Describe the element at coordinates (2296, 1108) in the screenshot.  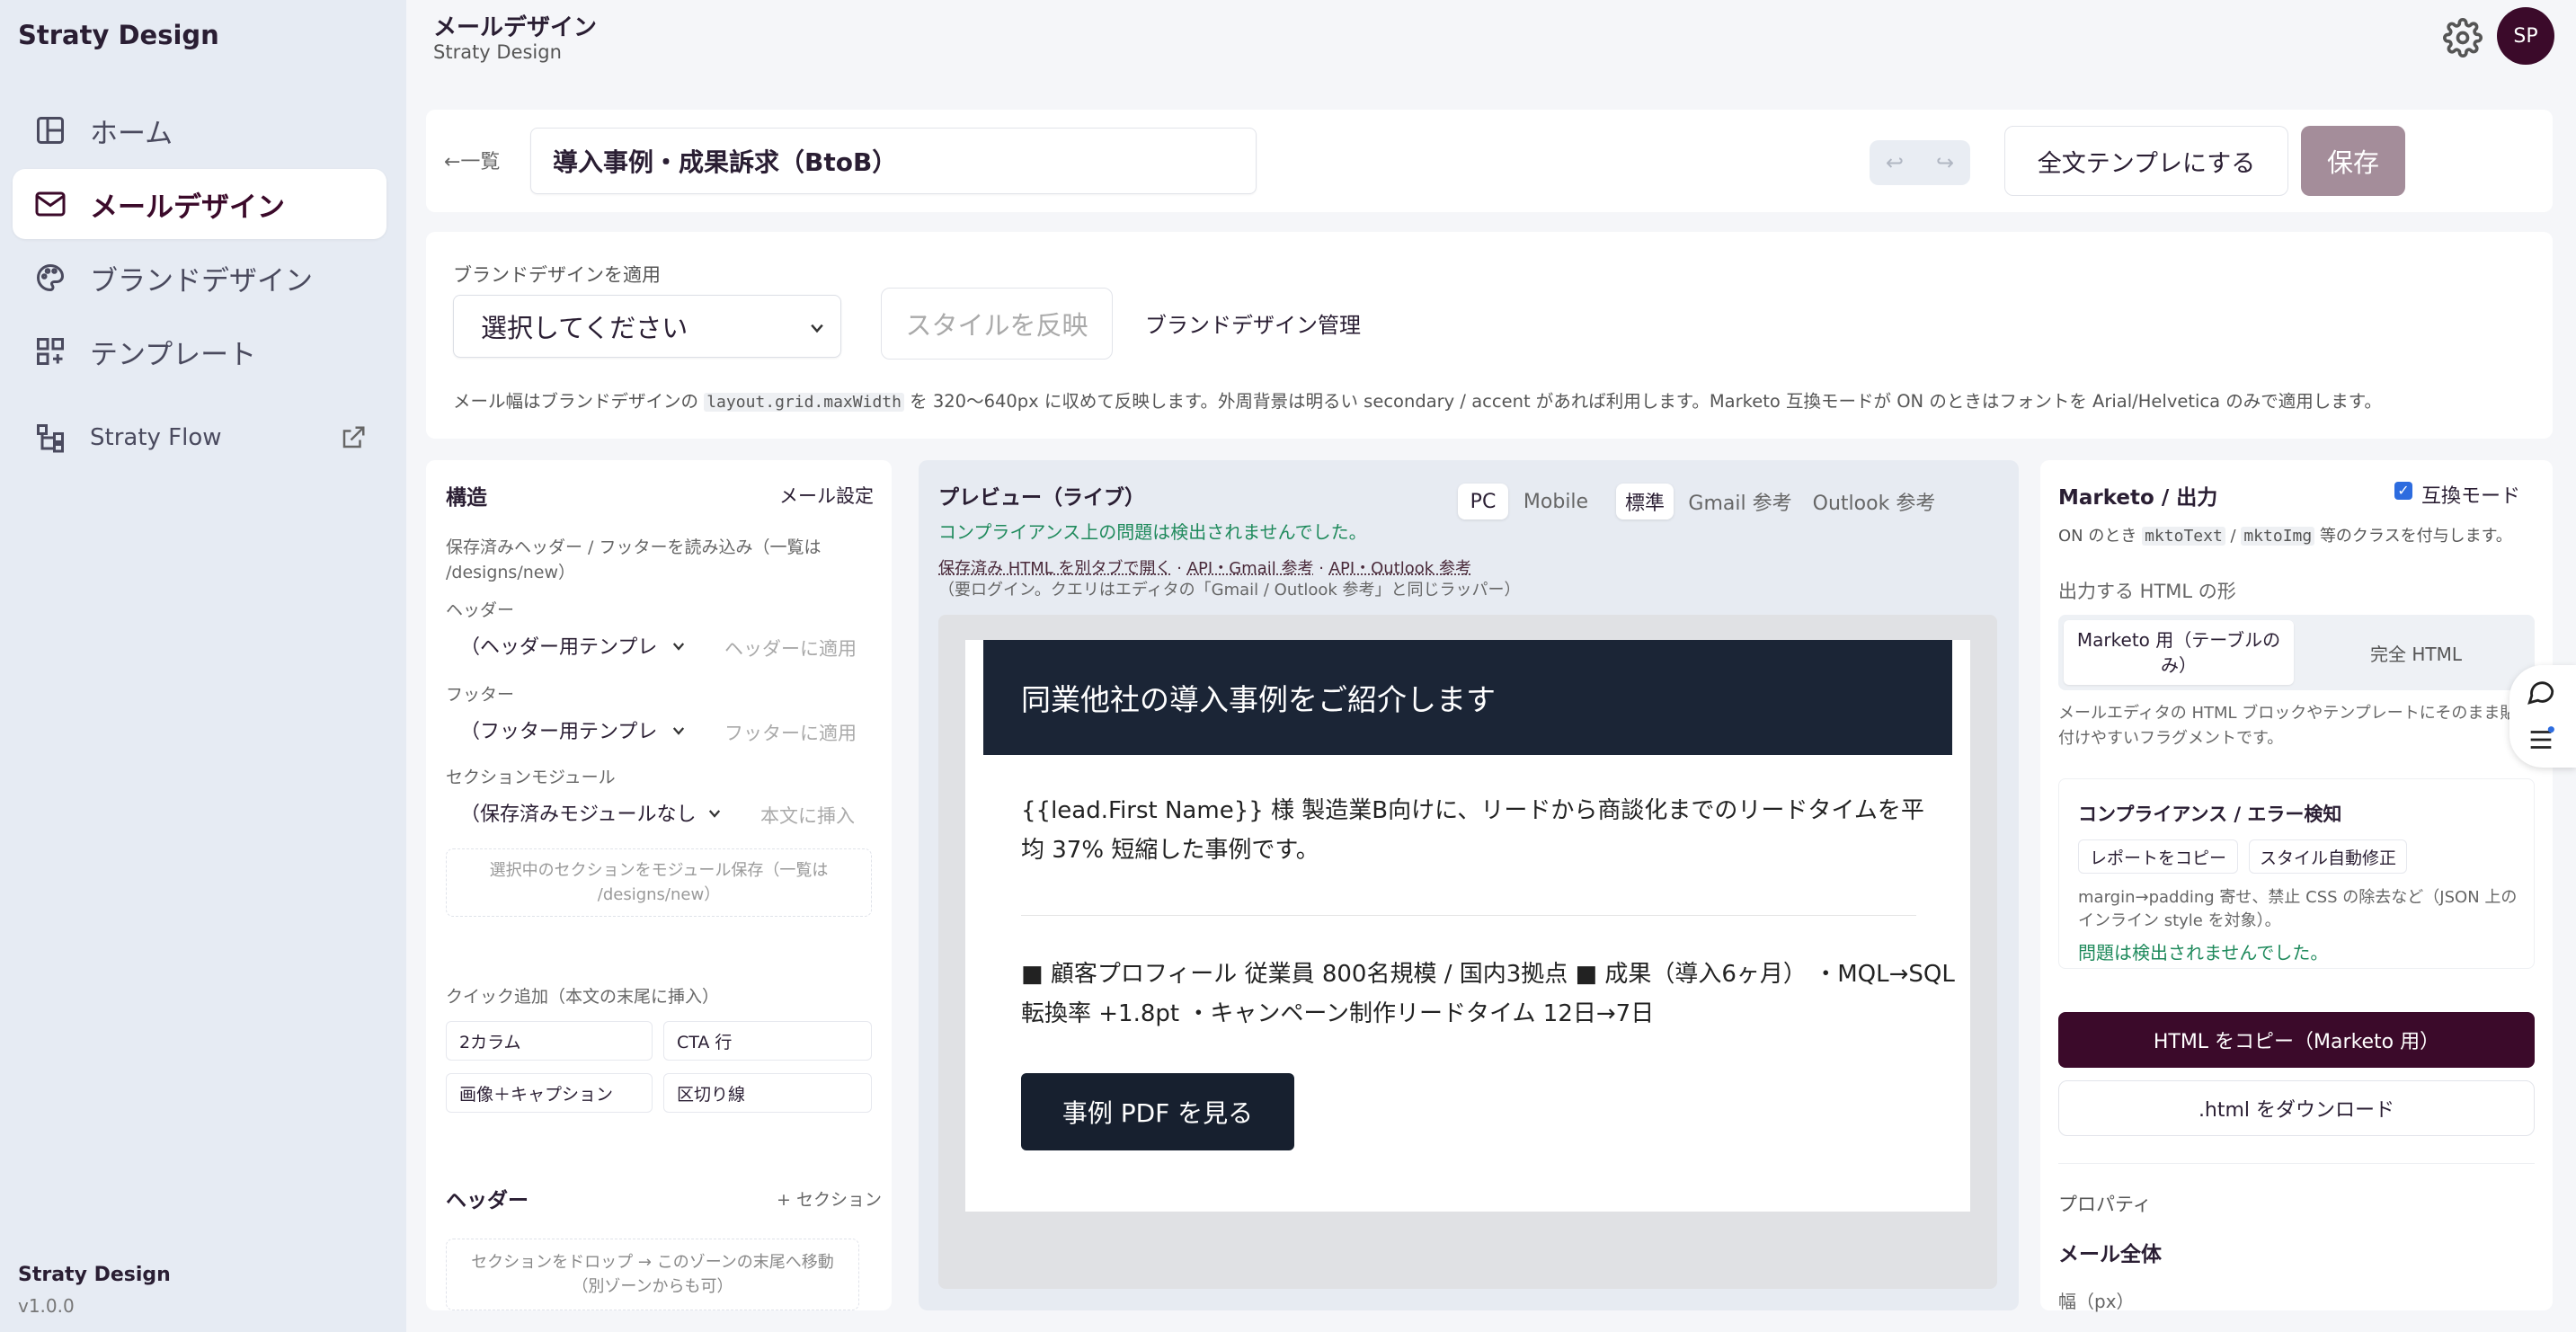
I see `download-html-button: .html をダウンロード` at that location.